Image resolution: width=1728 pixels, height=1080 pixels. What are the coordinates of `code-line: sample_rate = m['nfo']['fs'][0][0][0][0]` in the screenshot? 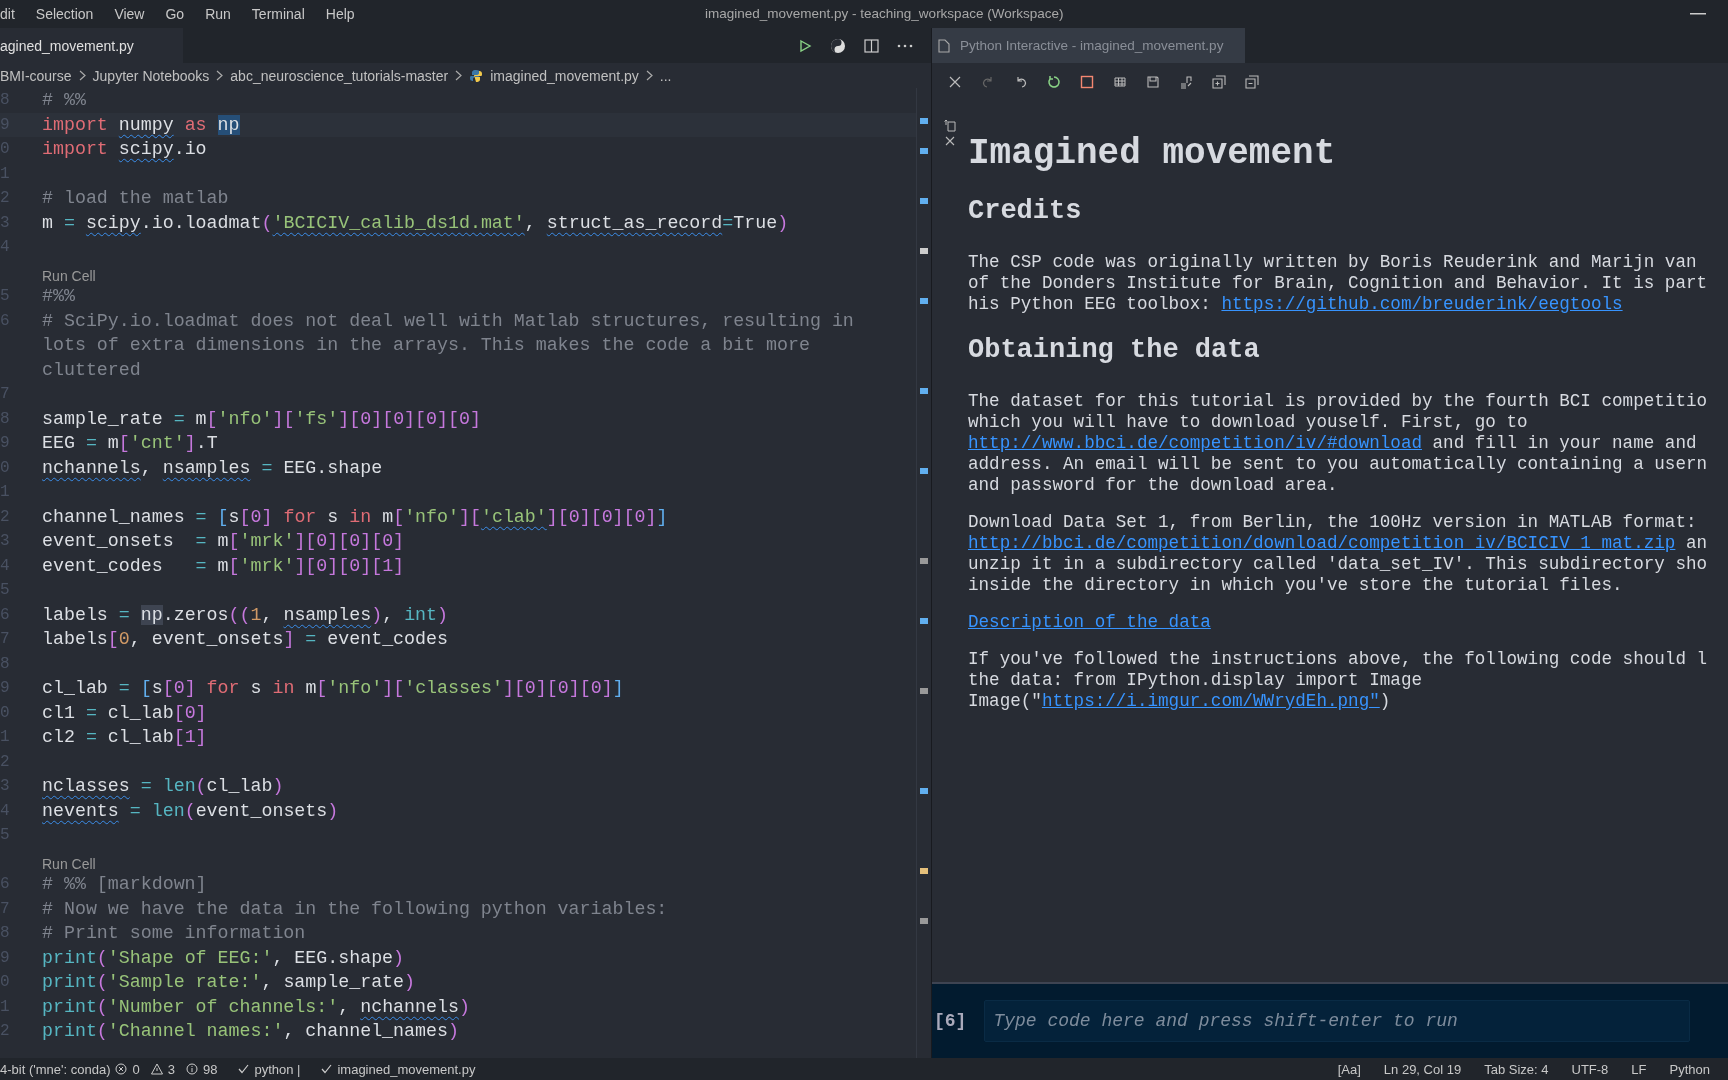 It's located at (261, 418).